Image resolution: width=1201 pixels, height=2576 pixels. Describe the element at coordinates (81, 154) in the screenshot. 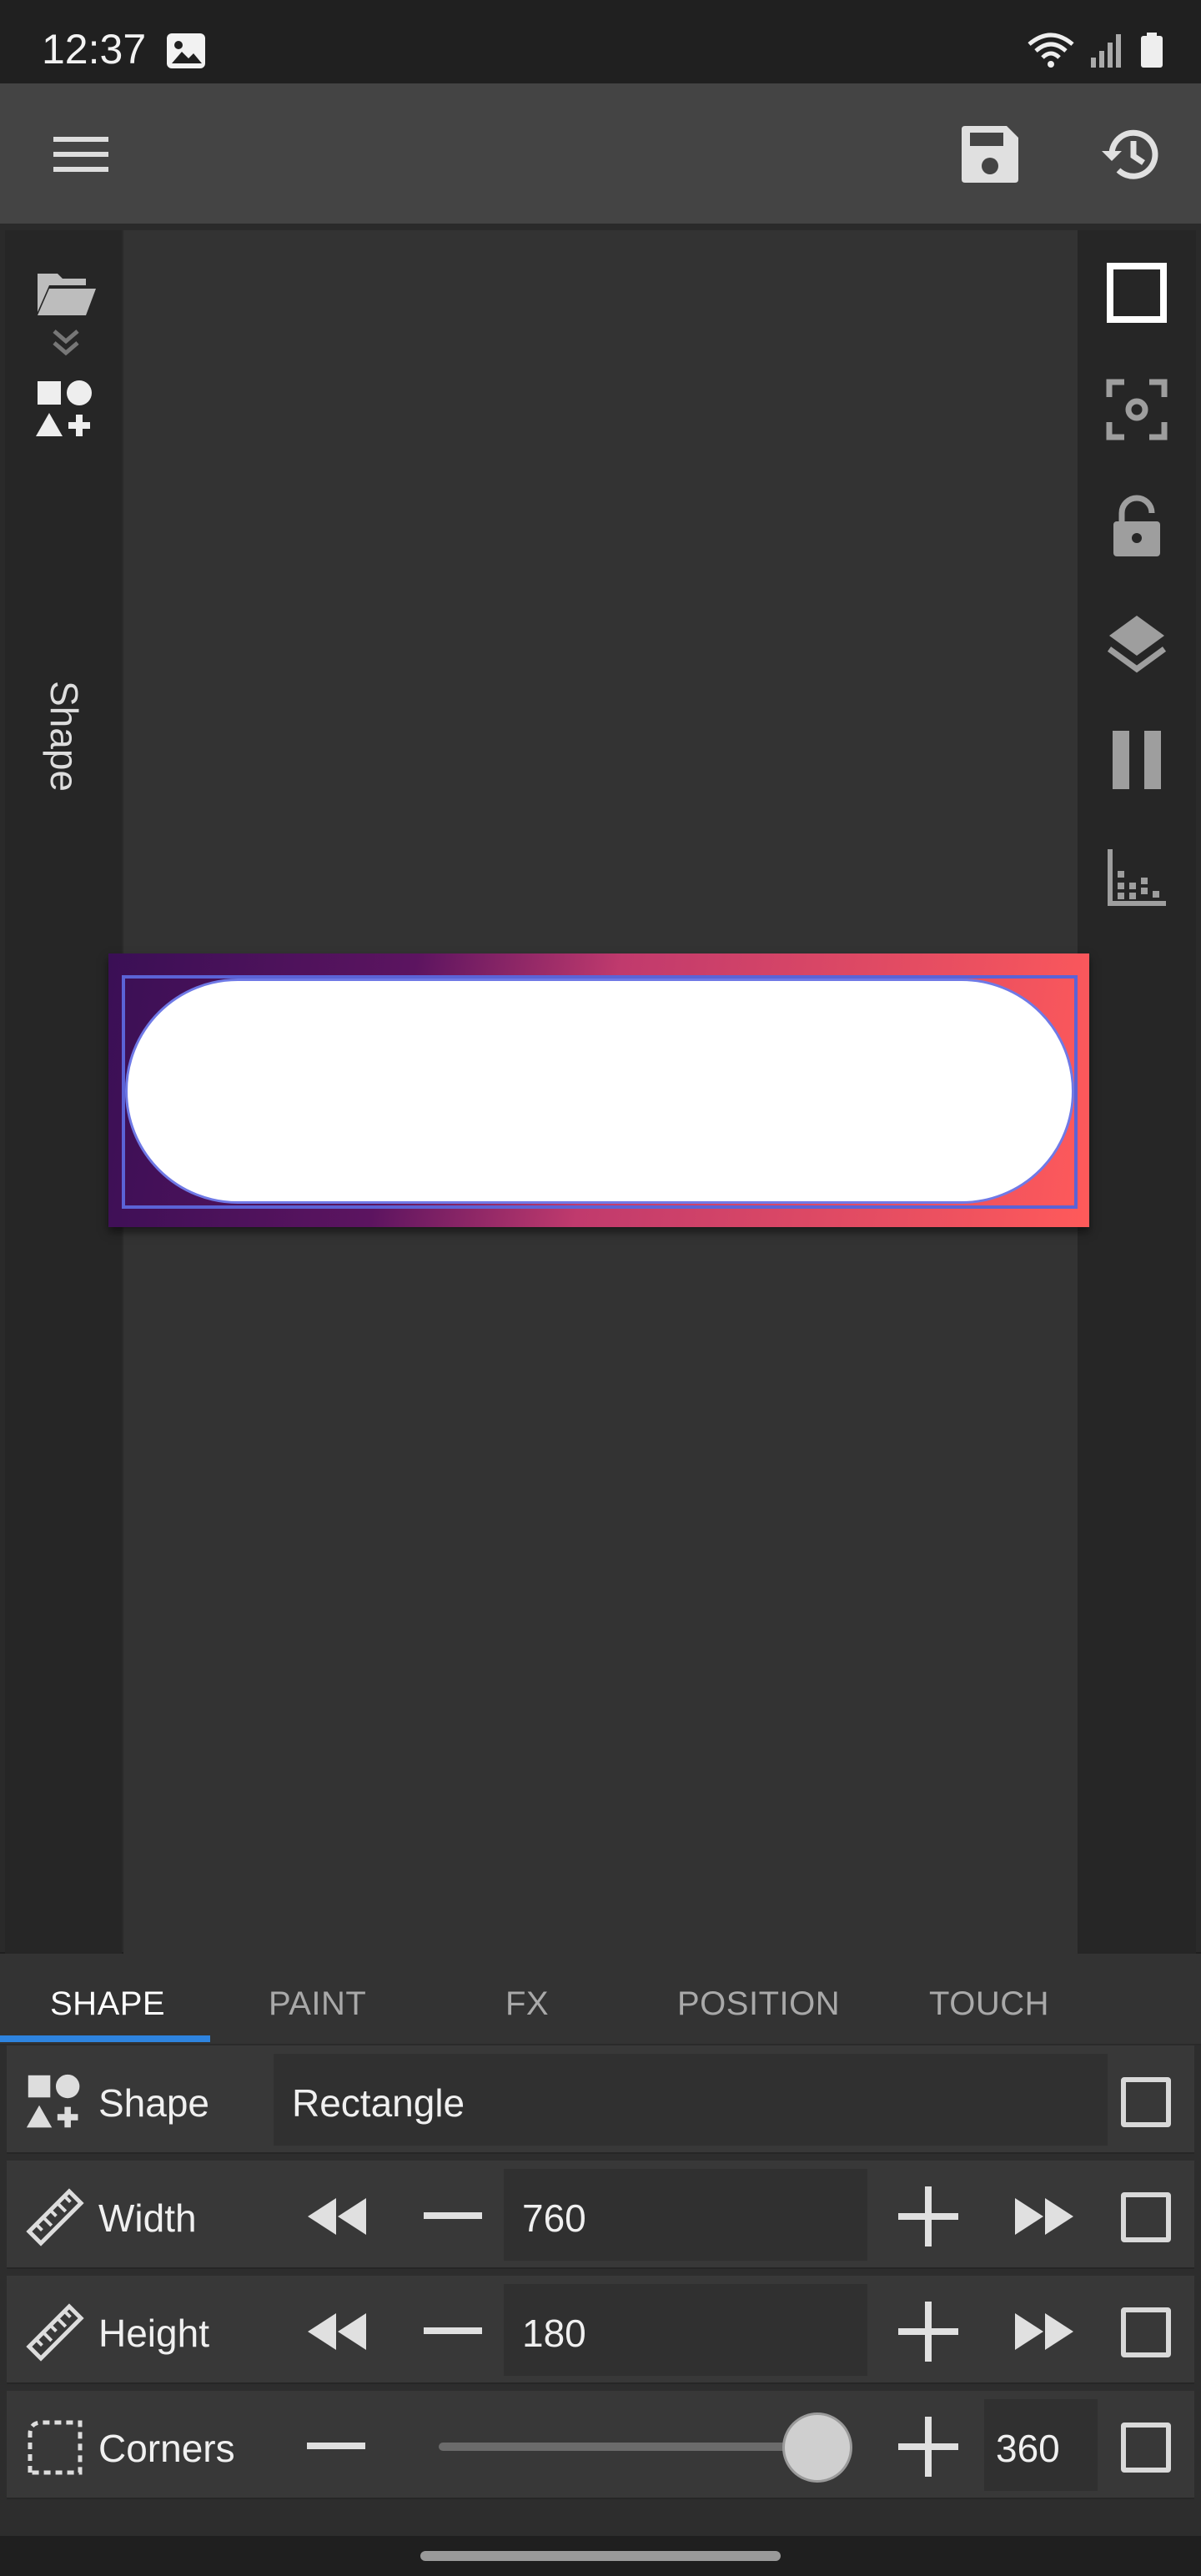

I see `menu-icon` at that location.